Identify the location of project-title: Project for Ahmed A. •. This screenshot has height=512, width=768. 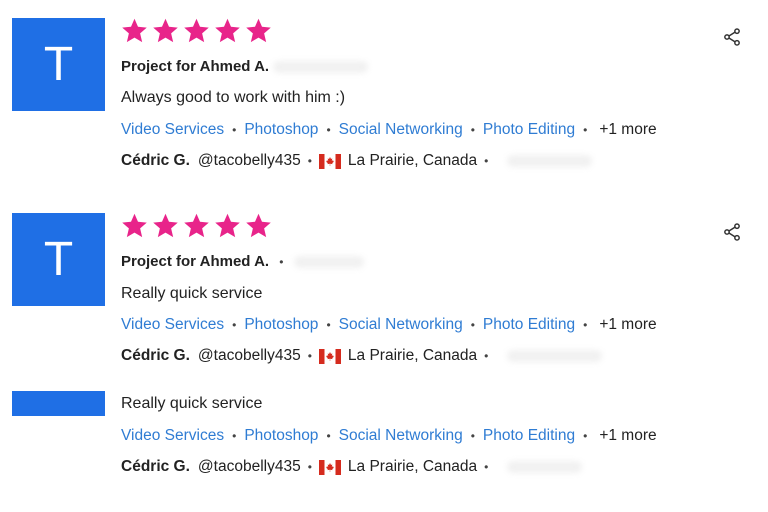
(242, 261).